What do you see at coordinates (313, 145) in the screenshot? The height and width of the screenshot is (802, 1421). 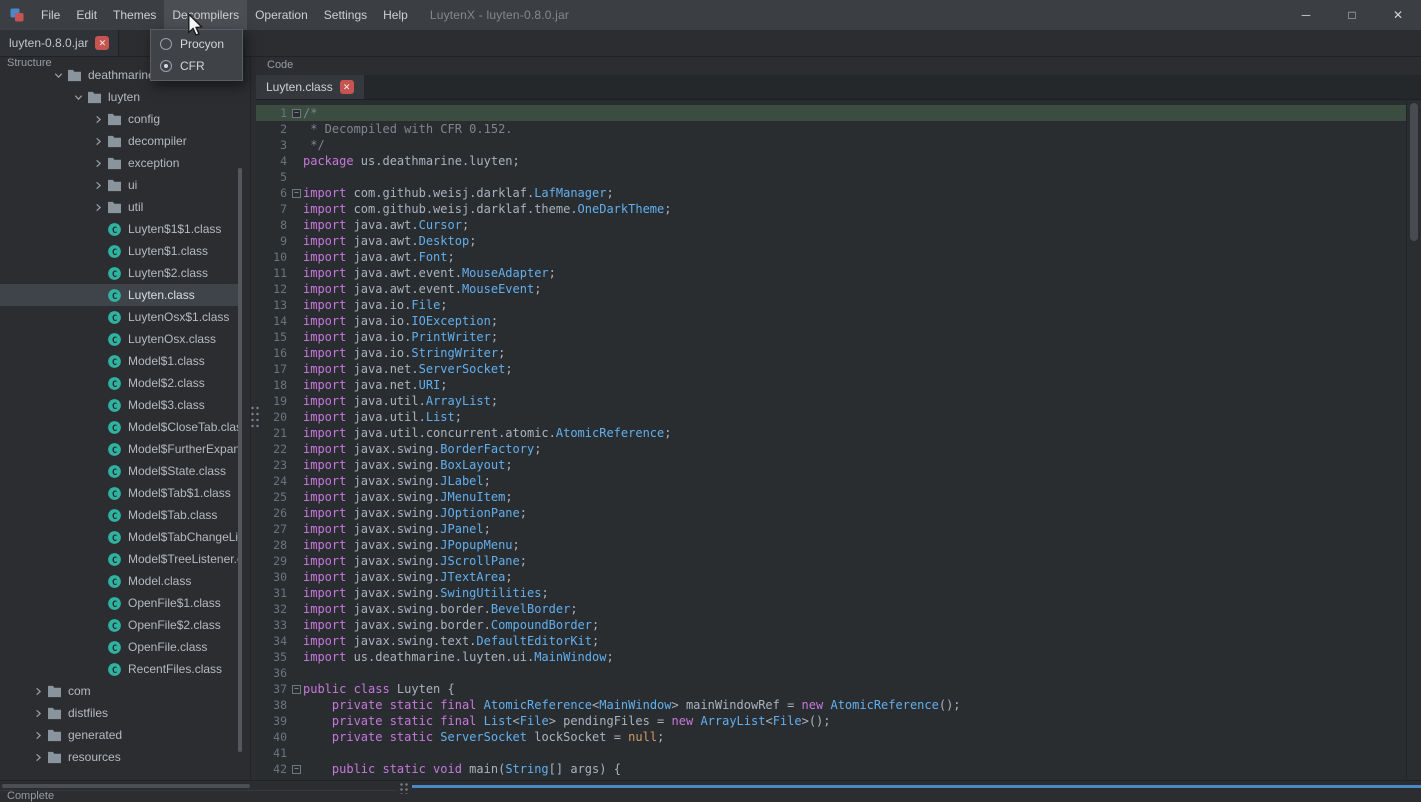 I see `code-text: */` at bounding box center [313, 145].